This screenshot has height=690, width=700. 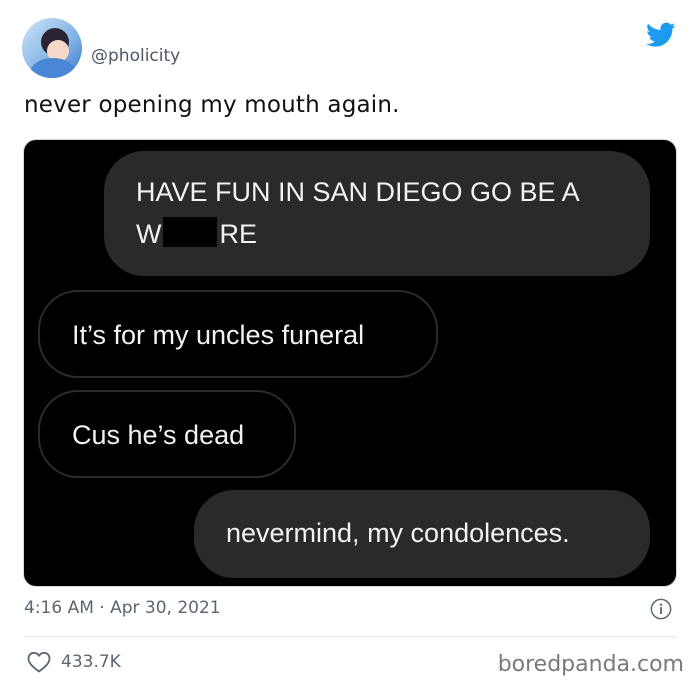 I want to click on divider, so click(x=350, y=636).